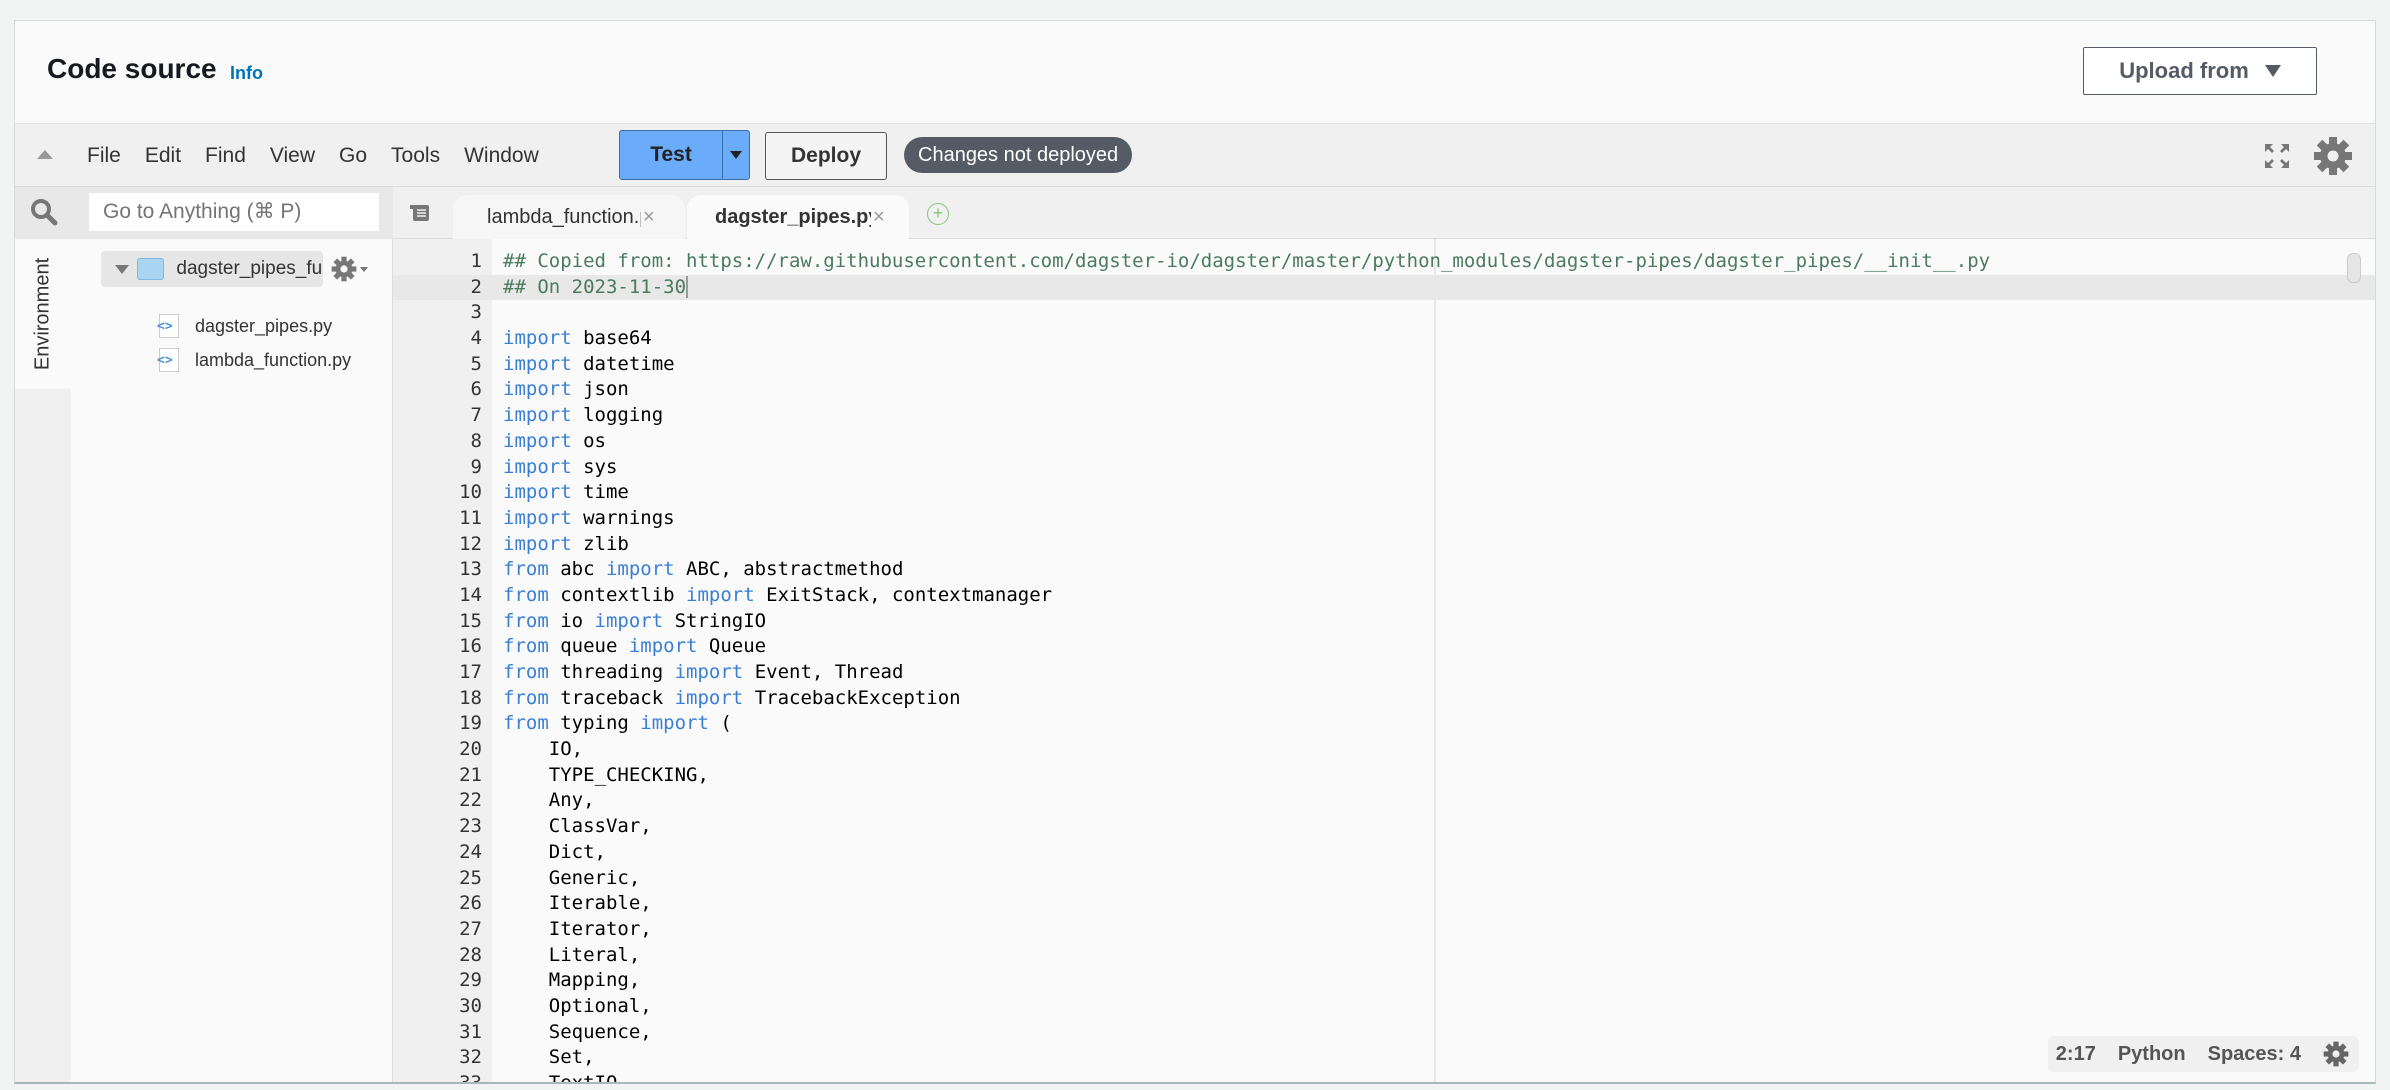 This screenshot has width=2390, height=1090. I want to click on code-token: IO,, so click(543, 749).